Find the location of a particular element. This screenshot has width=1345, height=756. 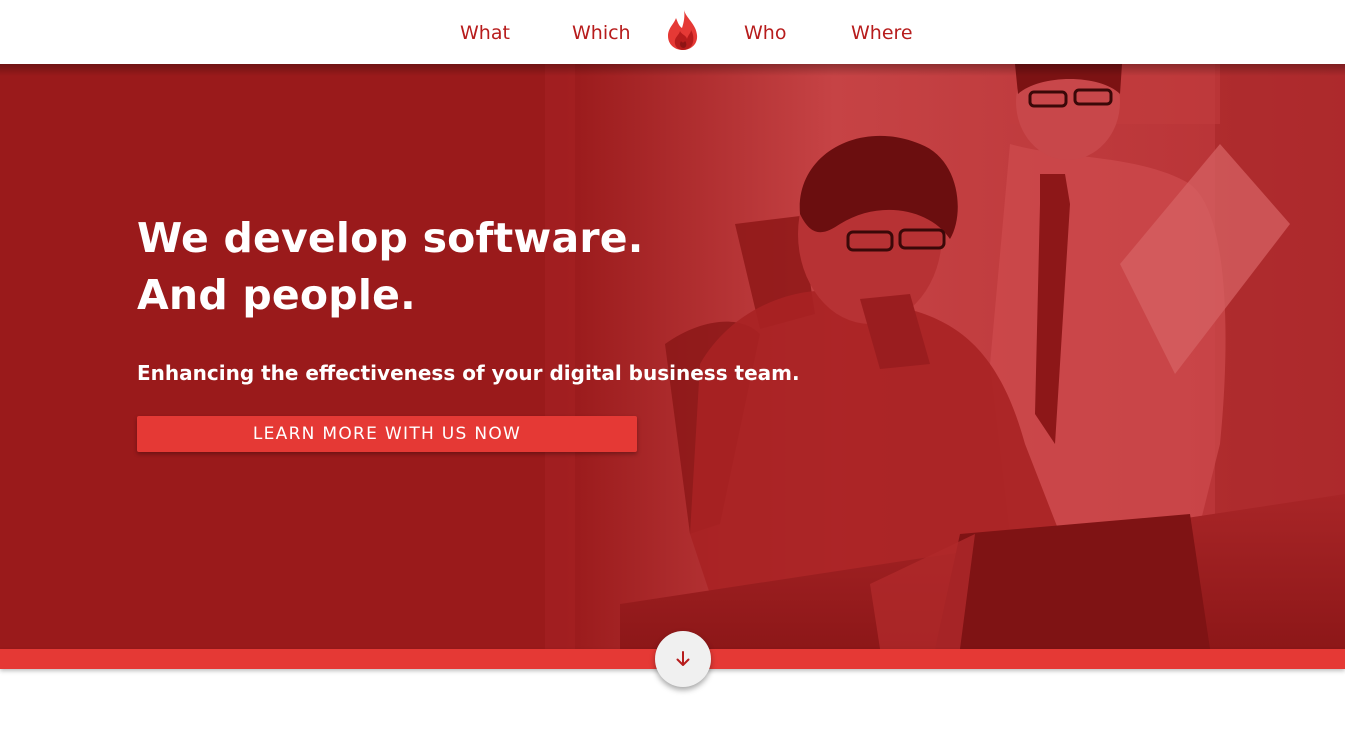

nav-link-what: What is located at coordinates (485, 33).